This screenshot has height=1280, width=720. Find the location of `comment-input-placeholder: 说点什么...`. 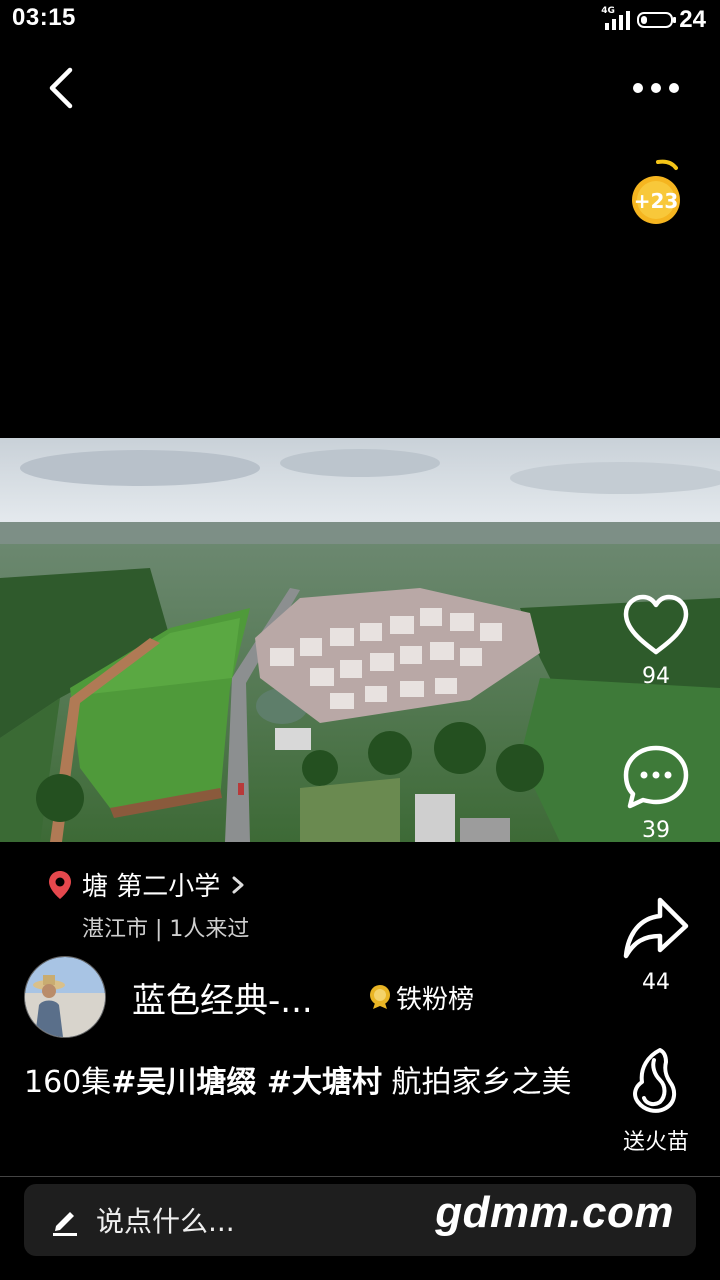

comment-input-placeholder: 说点什么... is located at coordinates (165, 1221).